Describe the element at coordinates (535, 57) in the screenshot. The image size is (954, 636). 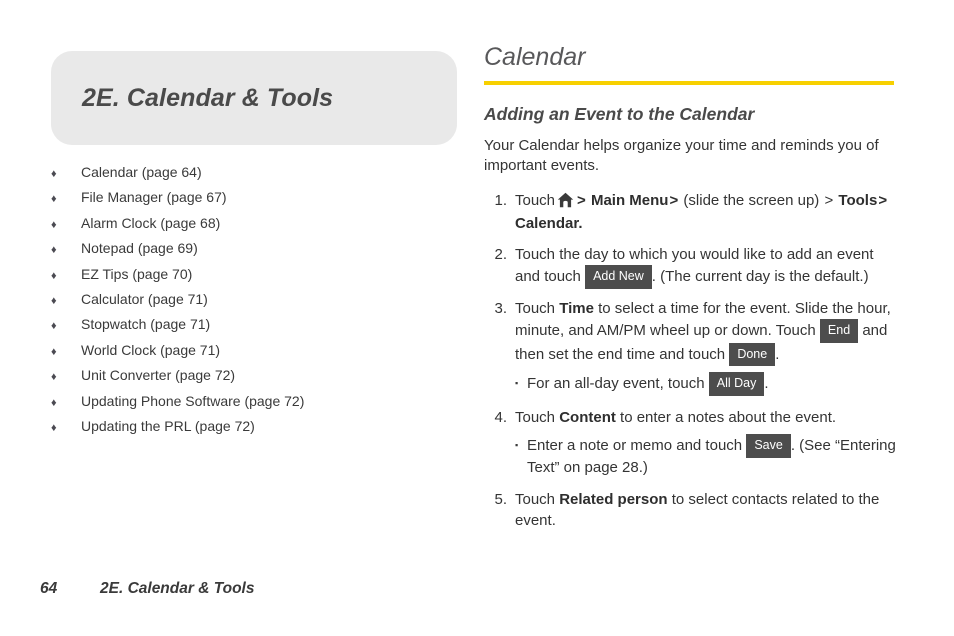
I see `page-title: Calendar` at that location.